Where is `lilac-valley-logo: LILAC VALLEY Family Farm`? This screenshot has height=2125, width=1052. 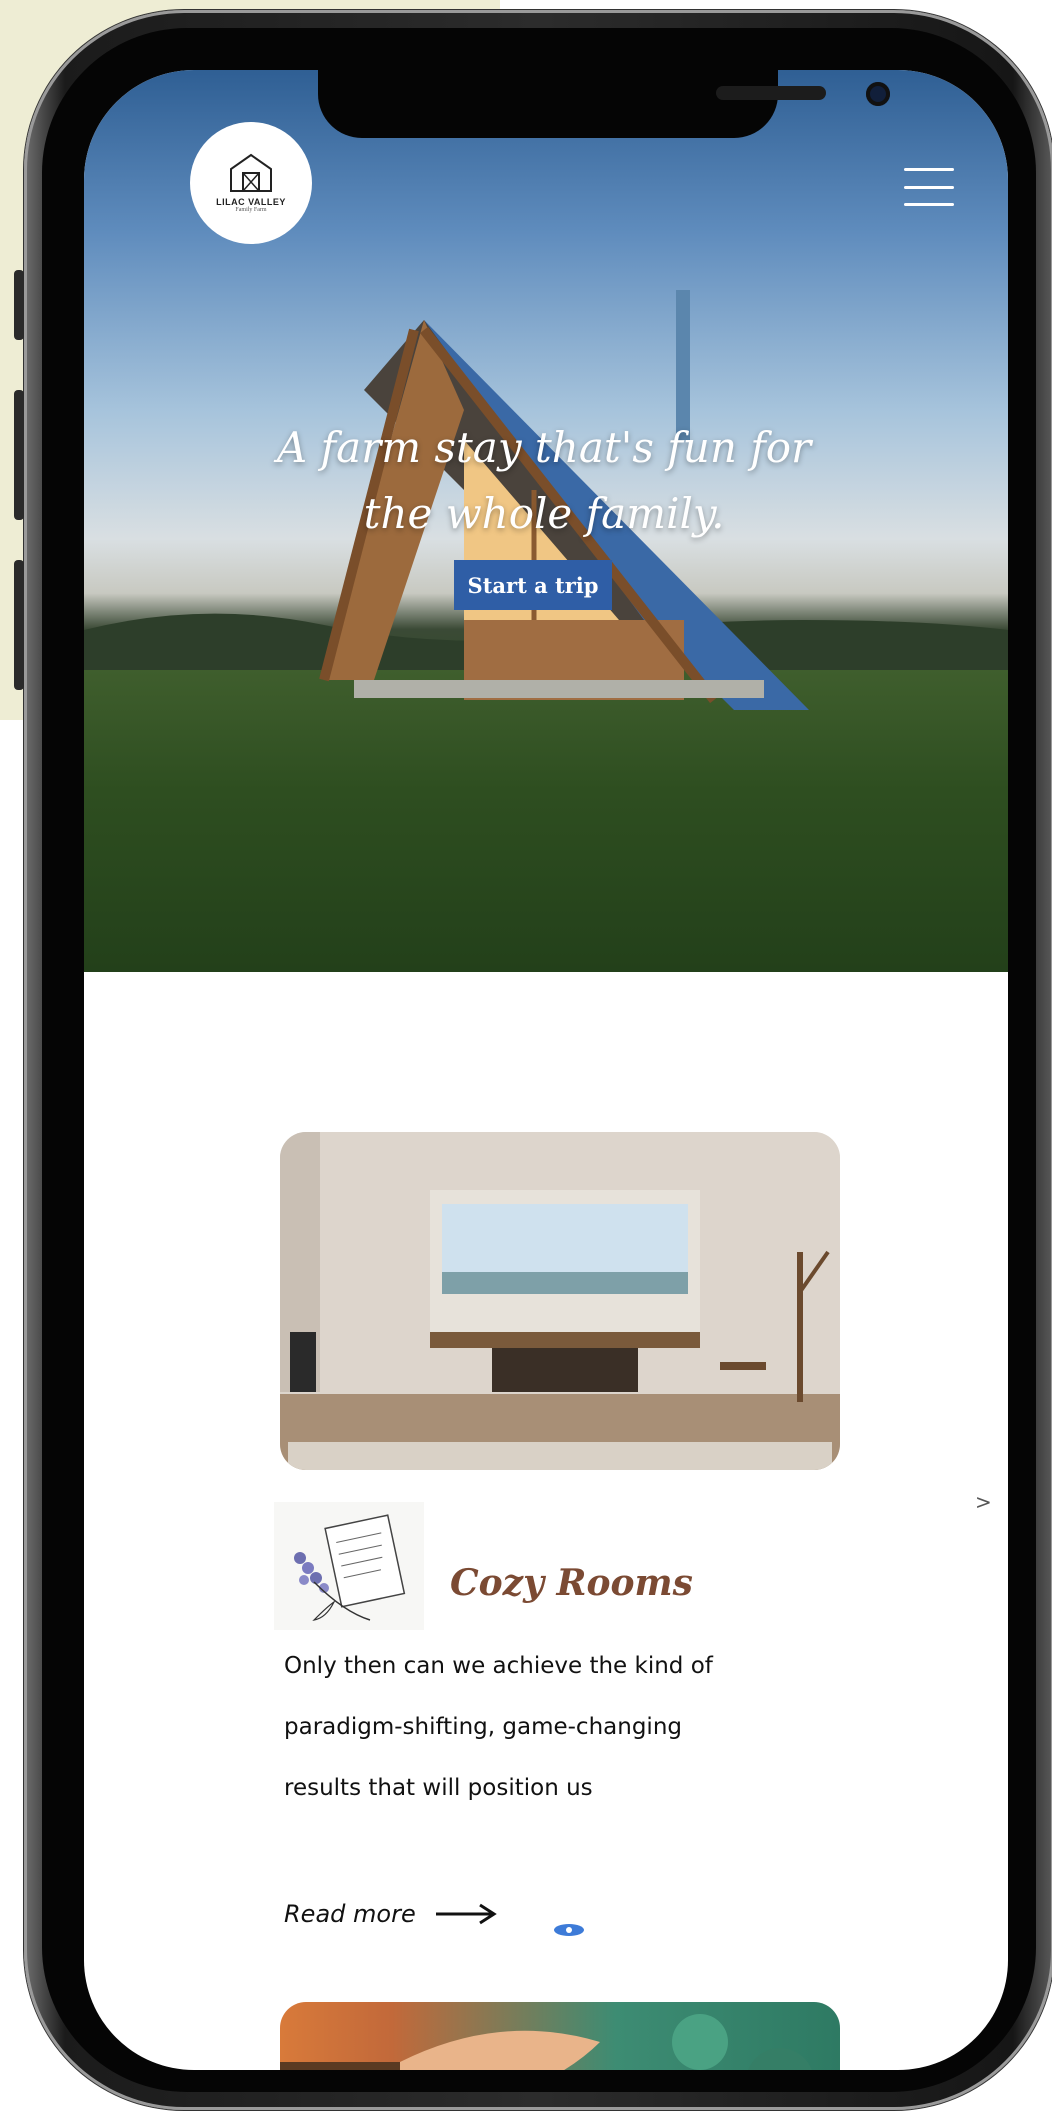 lilac-valley-logo: LILAC VALLEY Family Farm is located at coordinates (251, 183).